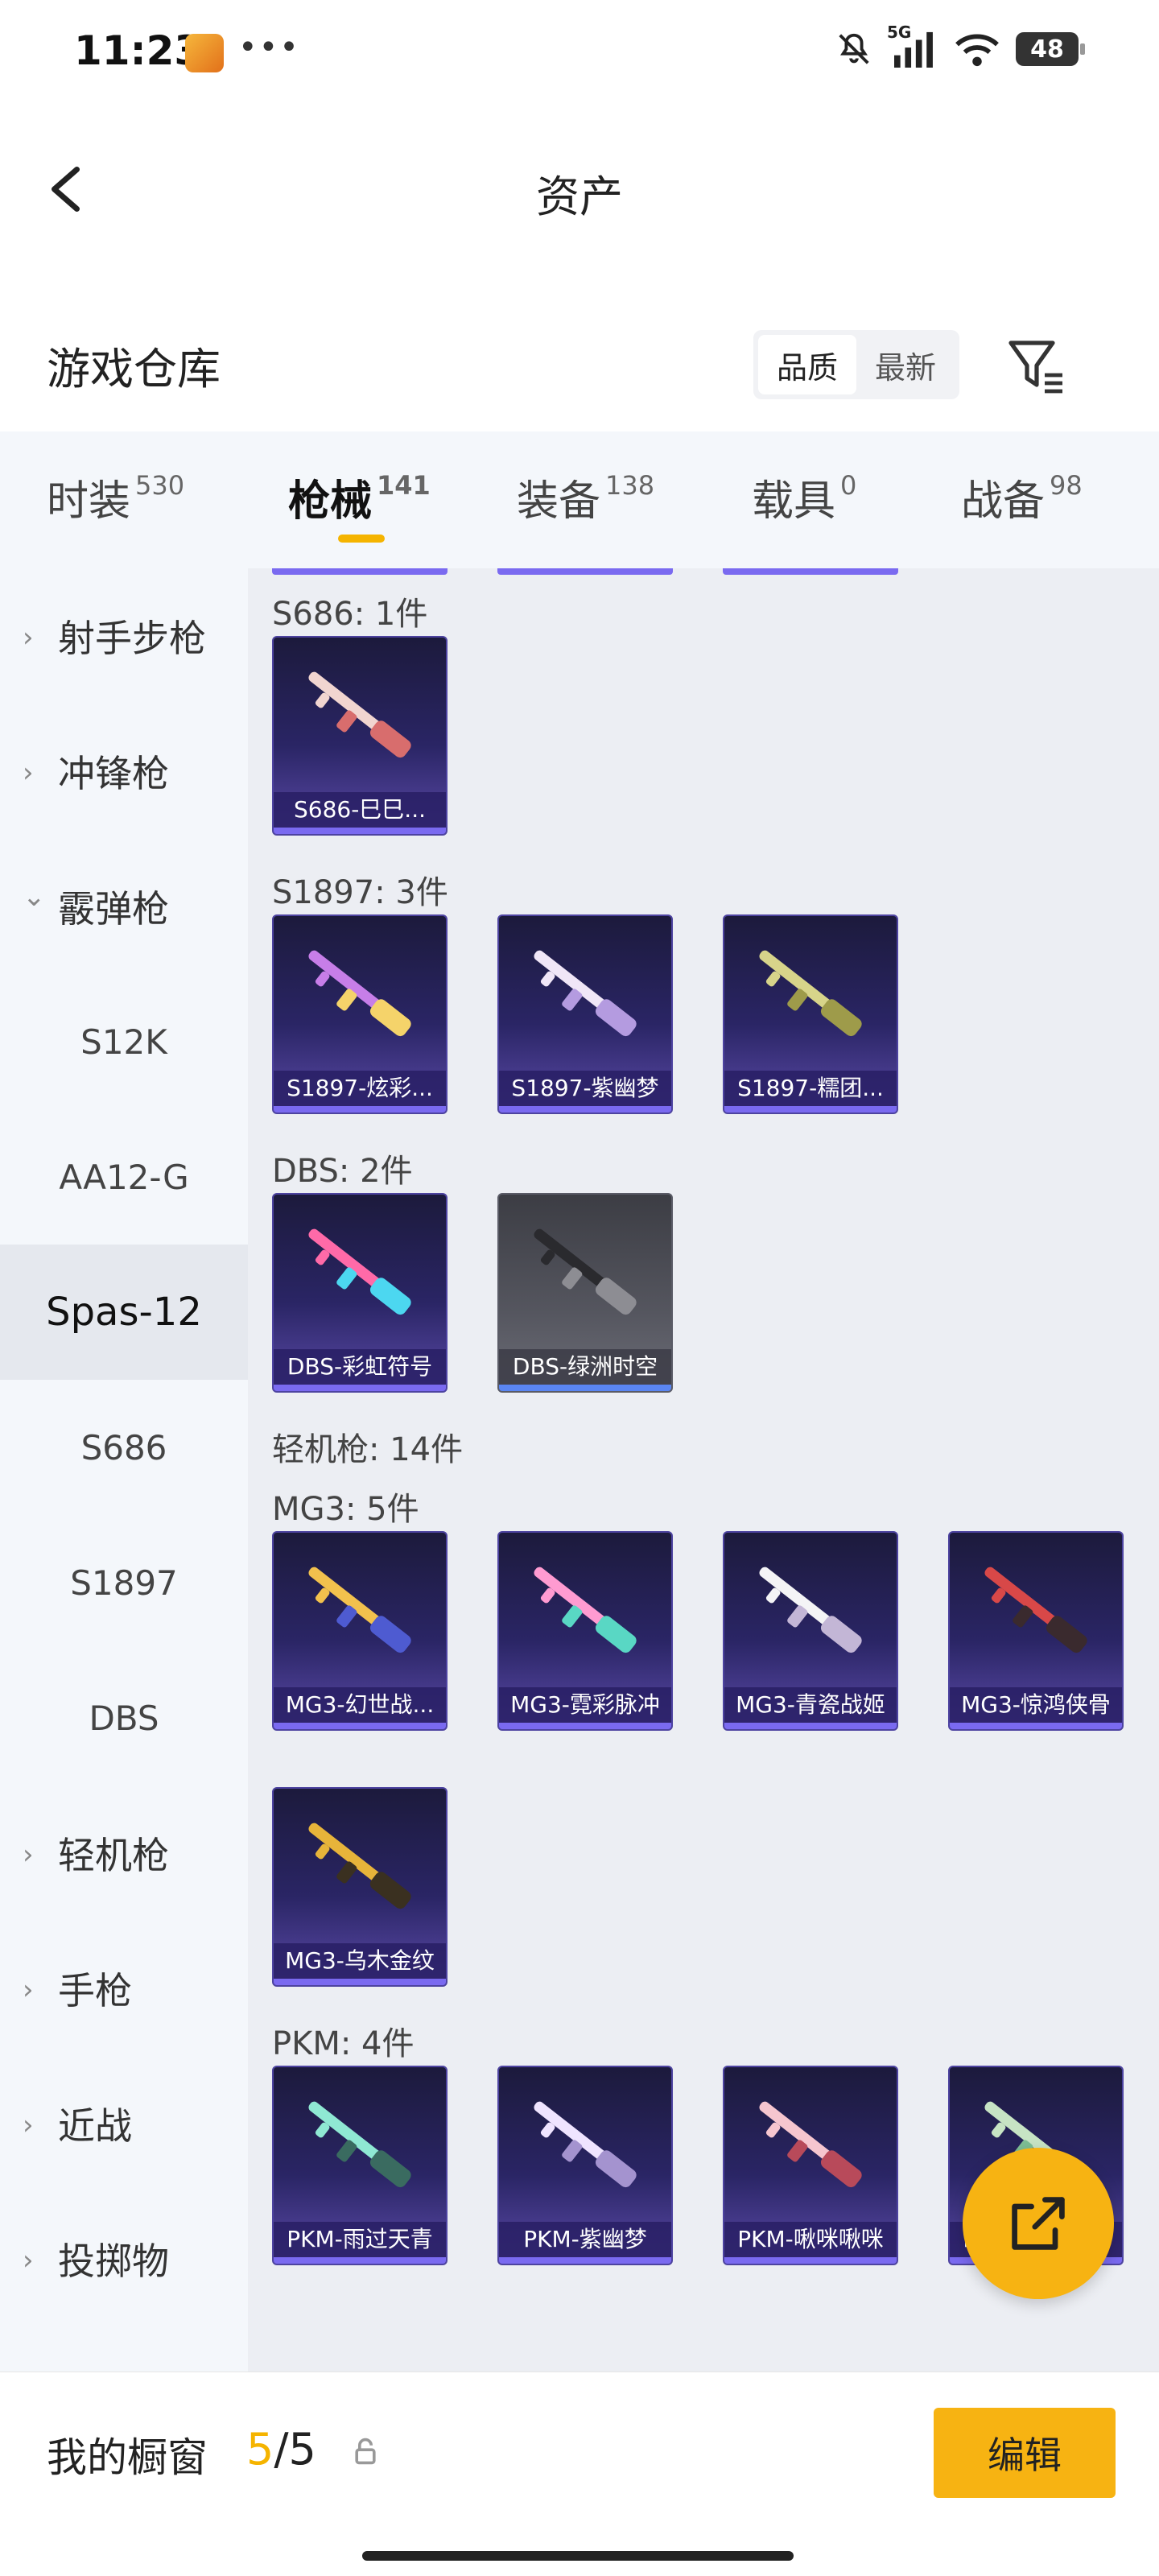 Image resolution: width=1159 pixels, height=2576 pixels. What do you see at coordinates (807, 364) in the screenshot?
I see `sort-quality-button: 品质` at bounding box center [807, 364].